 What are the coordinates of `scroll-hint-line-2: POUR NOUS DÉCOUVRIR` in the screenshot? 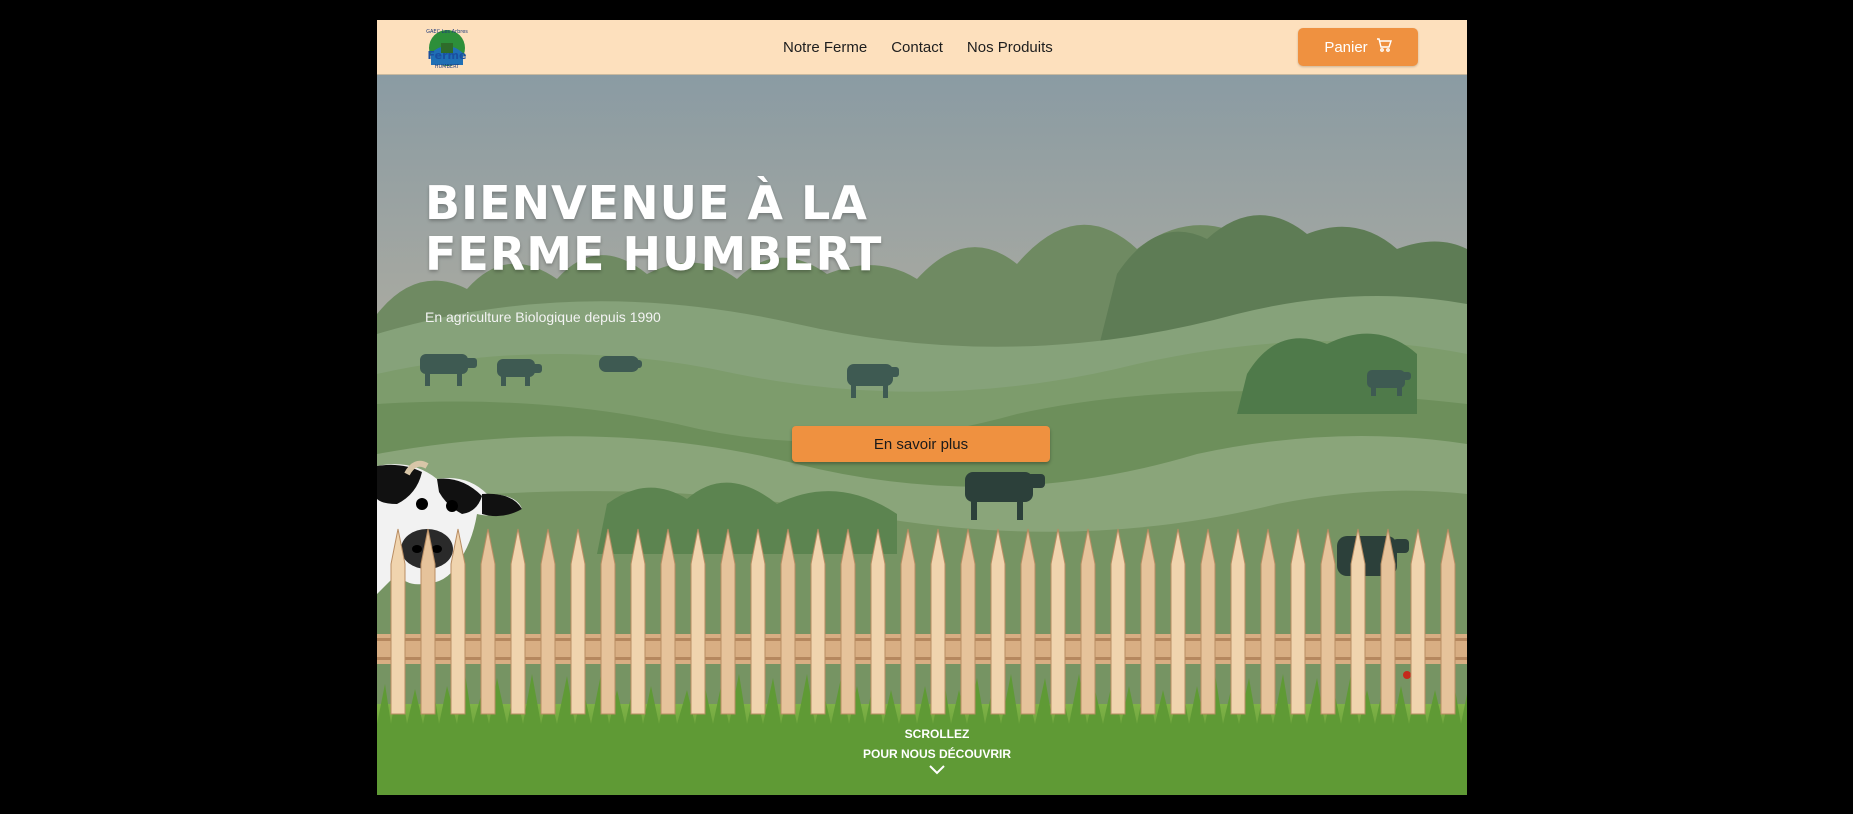 It's located at (936, 754).